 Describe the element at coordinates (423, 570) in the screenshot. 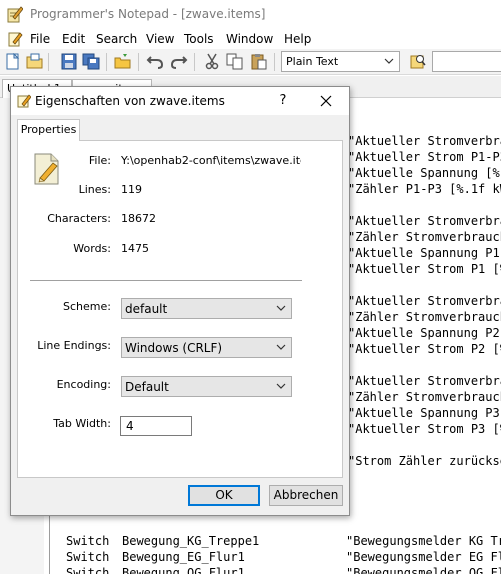

I see `code-item-label: "Bewegungsmelder OG Fl` at that location.